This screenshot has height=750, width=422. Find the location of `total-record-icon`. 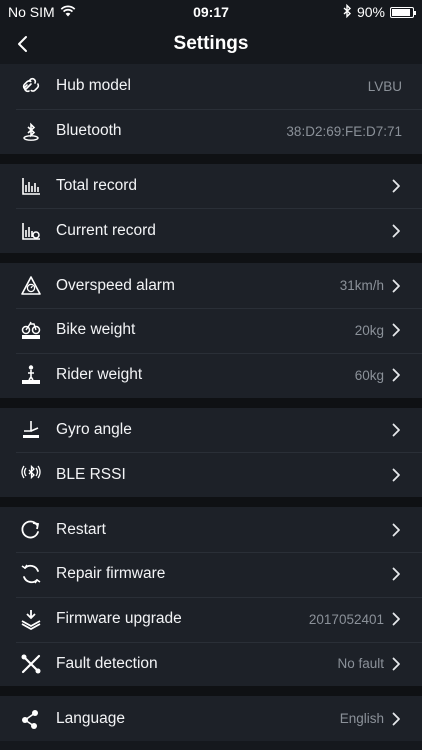

total-record-icon is located at coordinates (31, 186).